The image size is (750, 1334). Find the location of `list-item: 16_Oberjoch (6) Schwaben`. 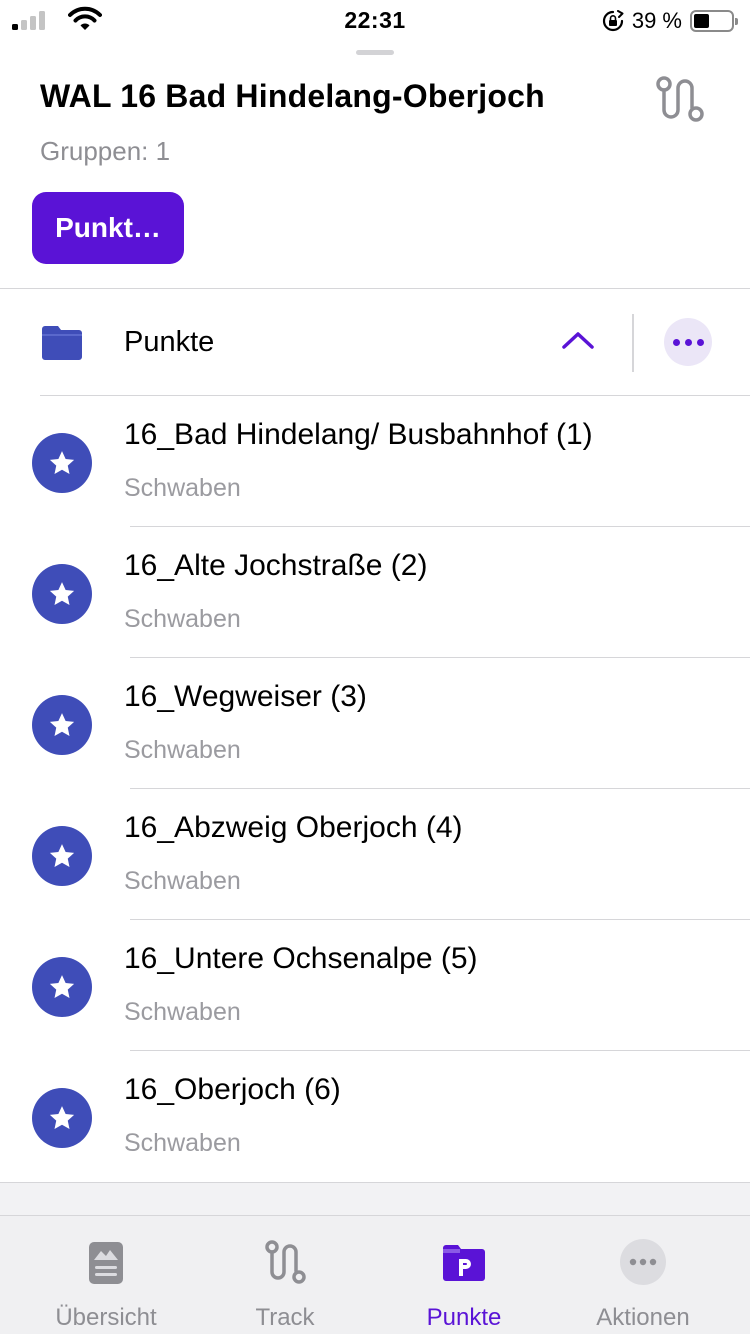

list-item: 16_Oberjoch (6) Schwaben is located at coordinates (375, 1116).